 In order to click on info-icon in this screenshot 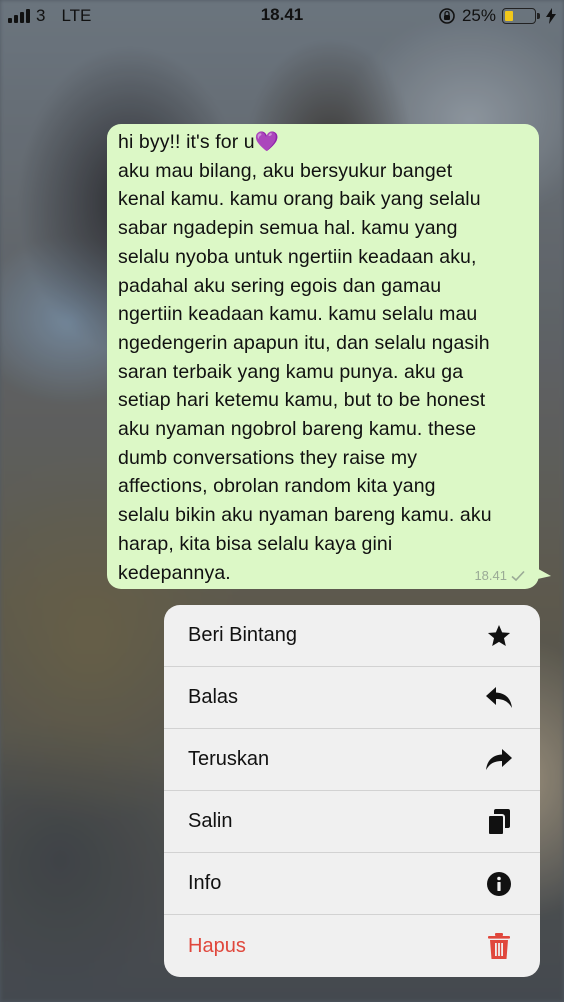, I will do `click(499, 884)`.